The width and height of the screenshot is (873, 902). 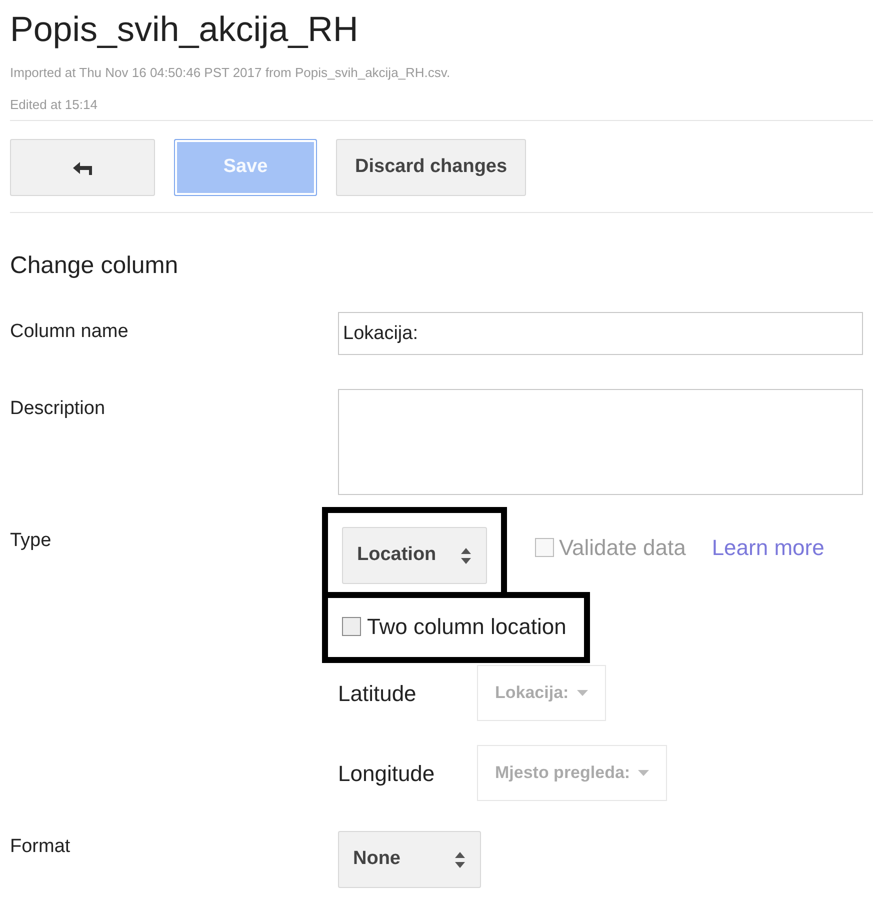 What do you see at coordinates (184, 30) in the screenshot?
I see `page-title: Popis_svih_akcija_RH` at bounding box center [184, 30].